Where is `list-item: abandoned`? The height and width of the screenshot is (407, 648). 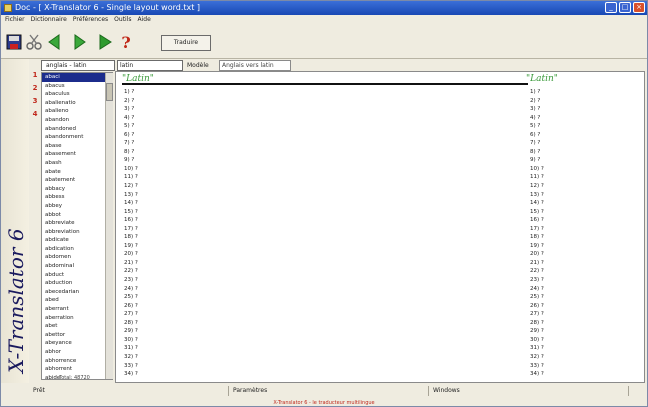 list-item: abandoned is located at coordinates (77, 129).